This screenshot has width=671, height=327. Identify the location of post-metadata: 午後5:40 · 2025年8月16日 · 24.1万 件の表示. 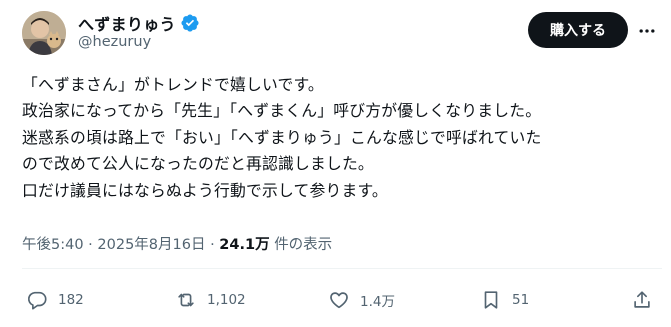
(177, 243).